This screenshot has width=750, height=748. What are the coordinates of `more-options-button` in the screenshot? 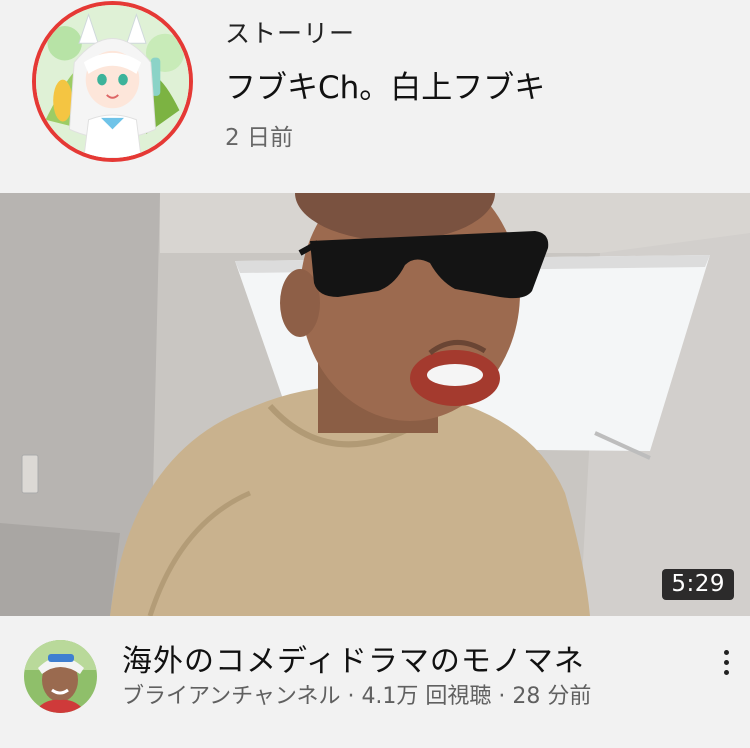 It's located at (726, 662).